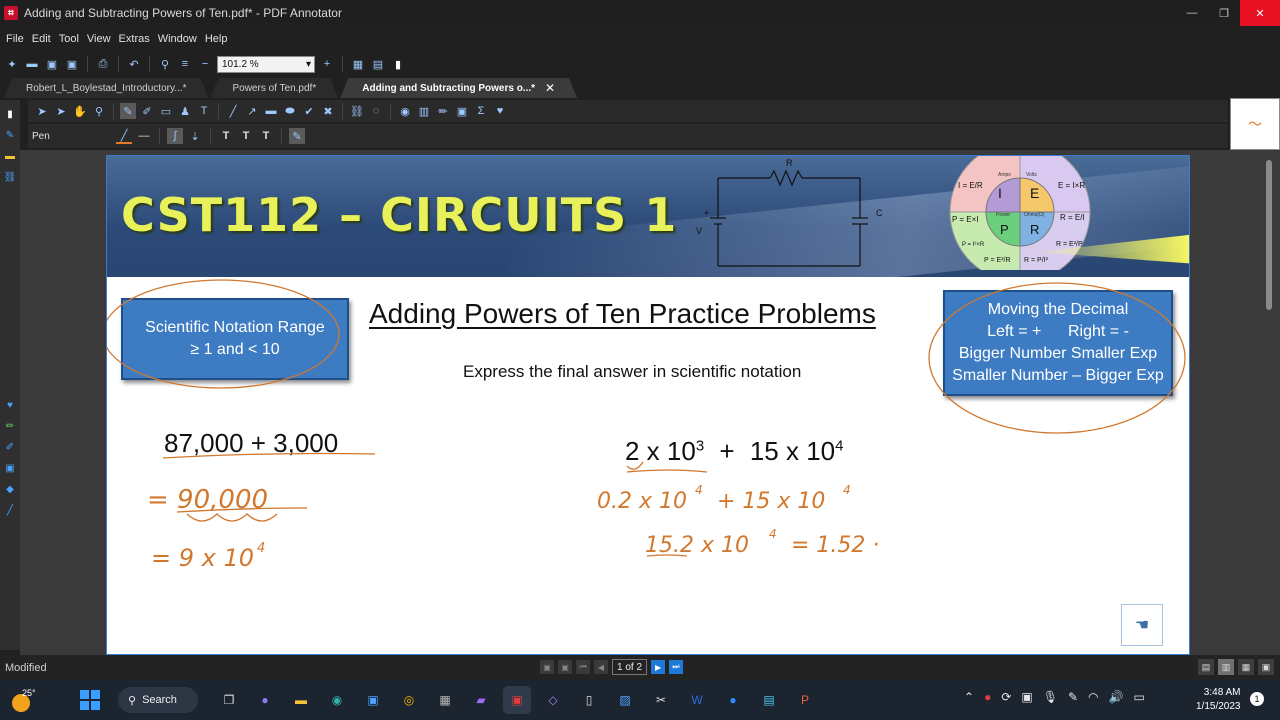 The height and width of the screenshot is (720, 1280). I want to click on menu-extras: Extras, so click(134, 39).